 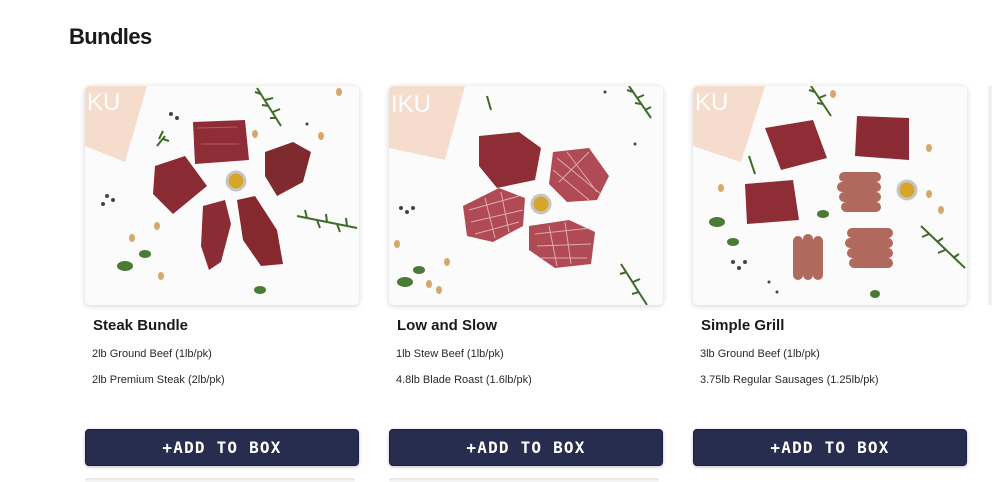 What do you see at coordinates (411, 104) in the screenshot?
I see `box-logo-text: IKU` at bounding box center [411, 104].